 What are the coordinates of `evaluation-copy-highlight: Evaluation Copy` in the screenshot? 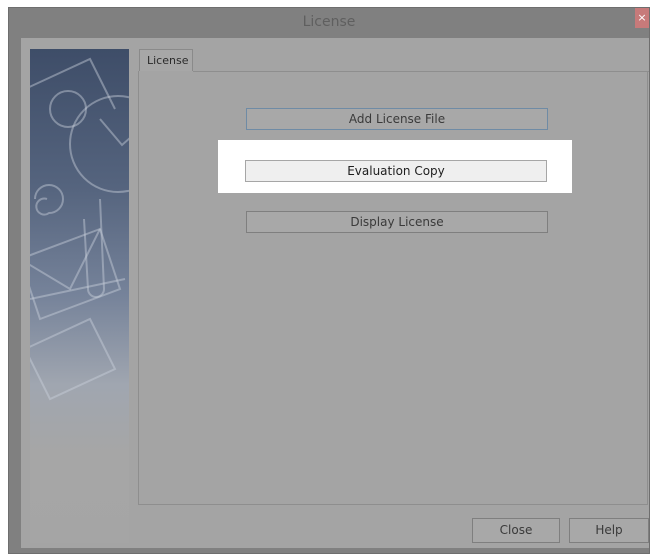 It's located at (395, 166).